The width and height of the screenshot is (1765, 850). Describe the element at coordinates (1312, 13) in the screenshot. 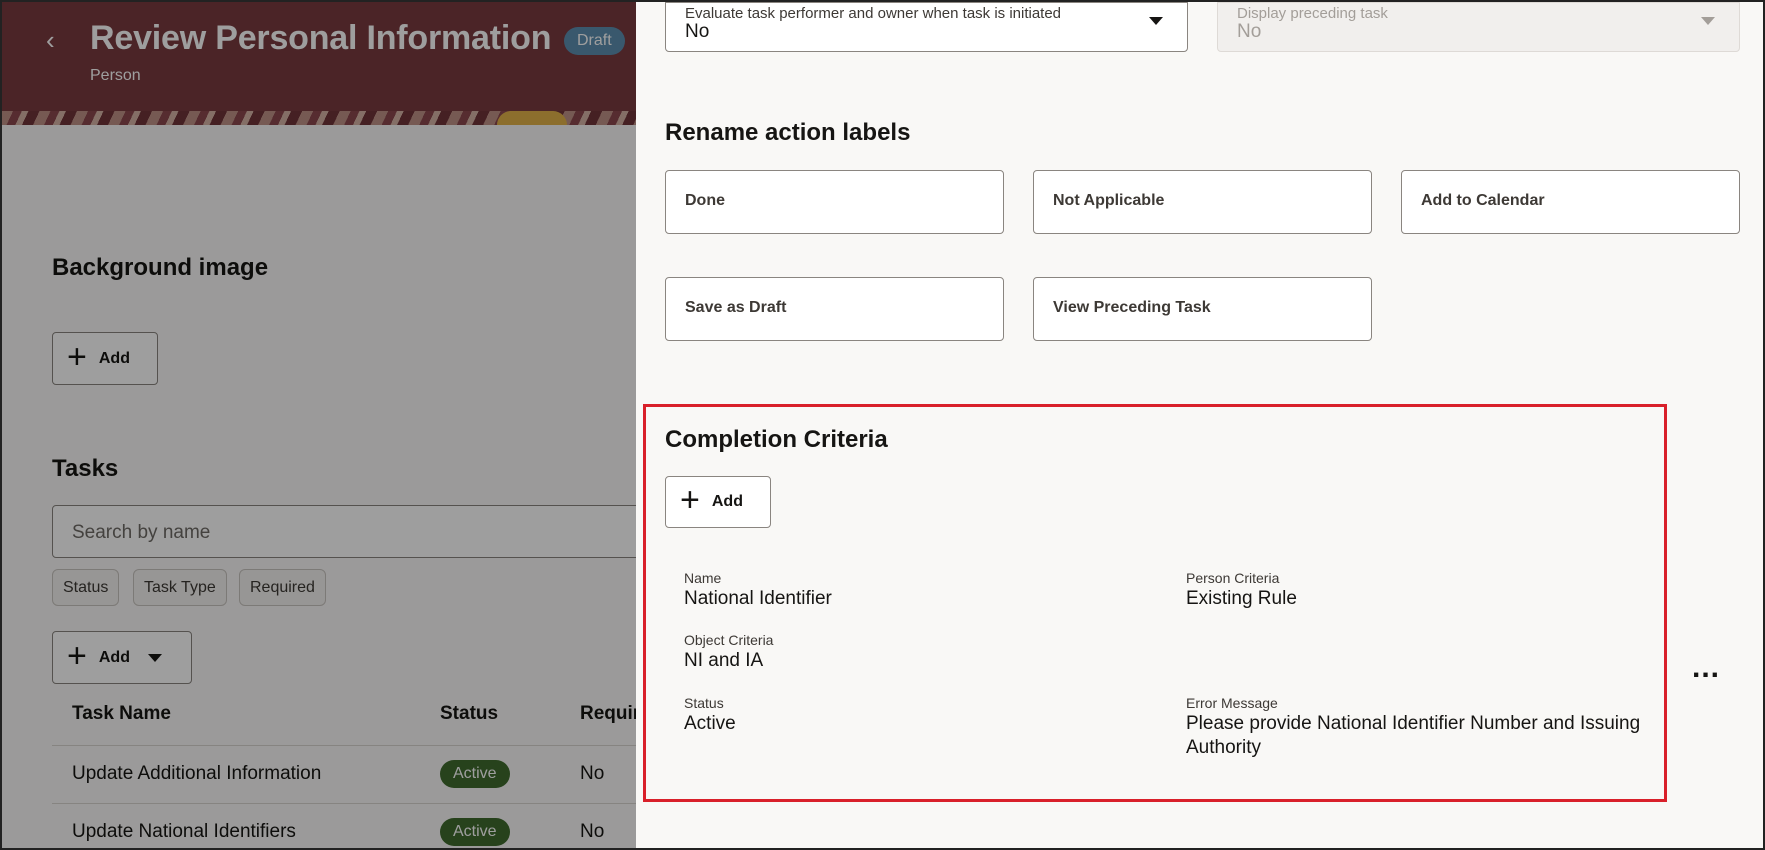

I see `field-label: Display preceding task` at that location.